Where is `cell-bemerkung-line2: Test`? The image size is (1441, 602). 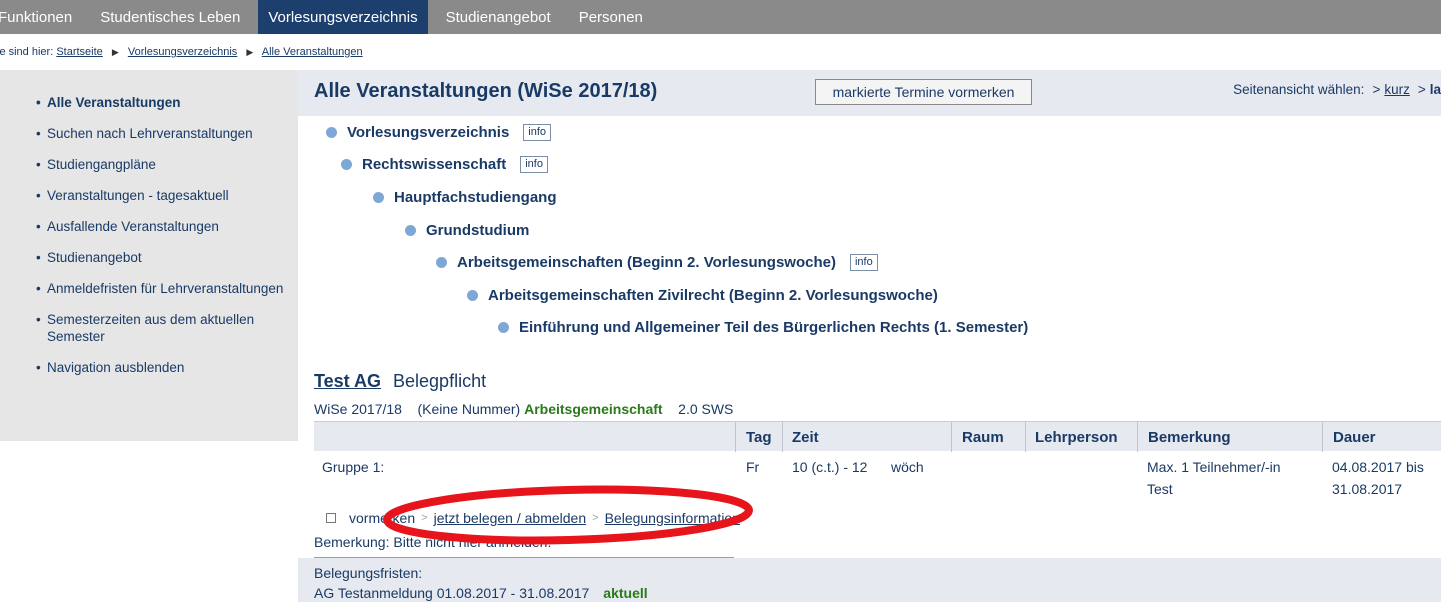
cell-bemerkung-line2: Test is located at coordinates (1160, 489).